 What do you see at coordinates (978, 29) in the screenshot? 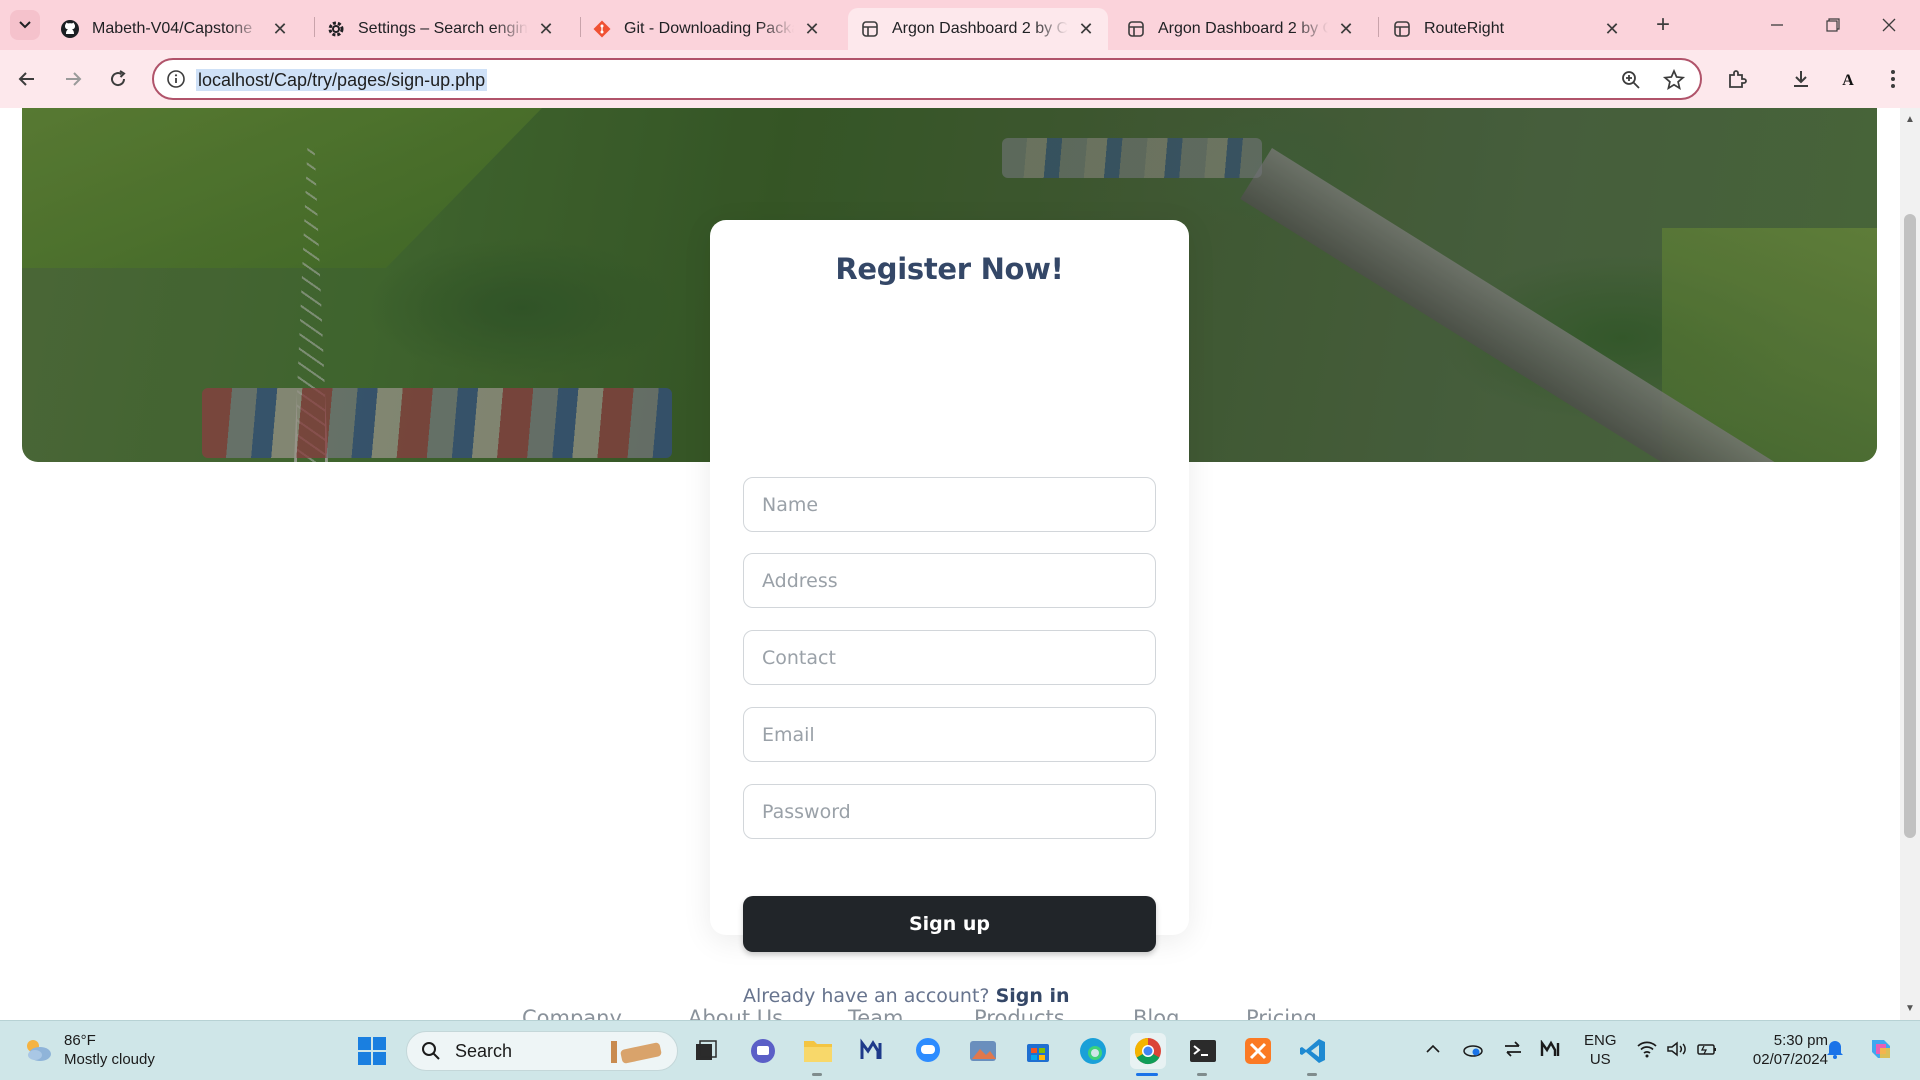
I see `tab-argon-active: Argon Dashboard 2 by Creative Tim ✕` at bounding box center [978, 29].